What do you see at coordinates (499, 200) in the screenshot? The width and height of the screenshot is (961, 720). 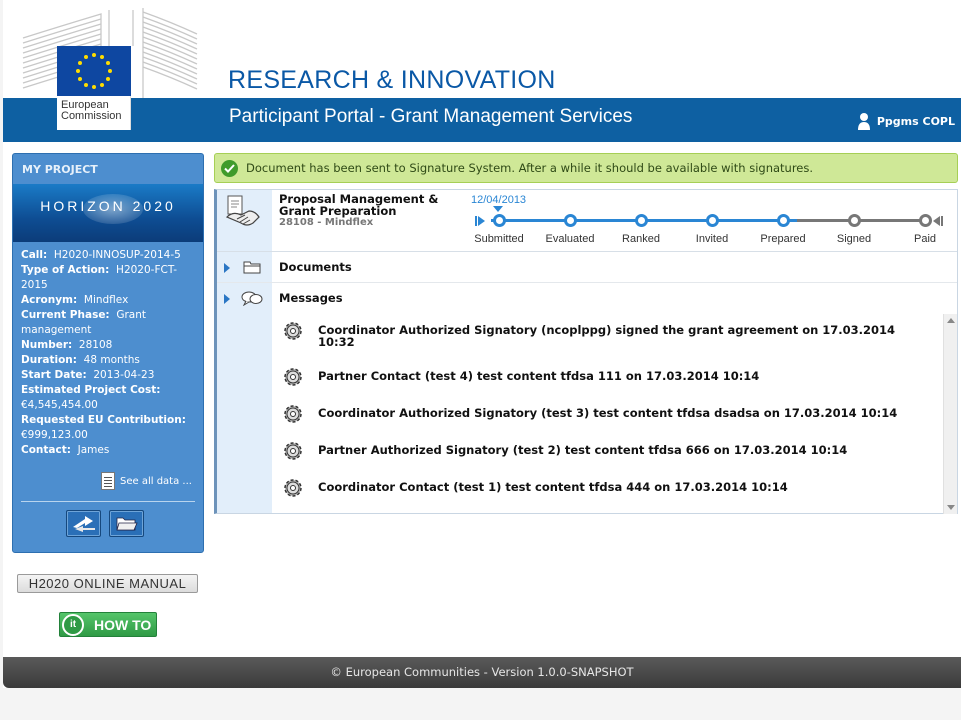 I see `current-step-date: 12/04/2013` at bounding box center [499, 200].